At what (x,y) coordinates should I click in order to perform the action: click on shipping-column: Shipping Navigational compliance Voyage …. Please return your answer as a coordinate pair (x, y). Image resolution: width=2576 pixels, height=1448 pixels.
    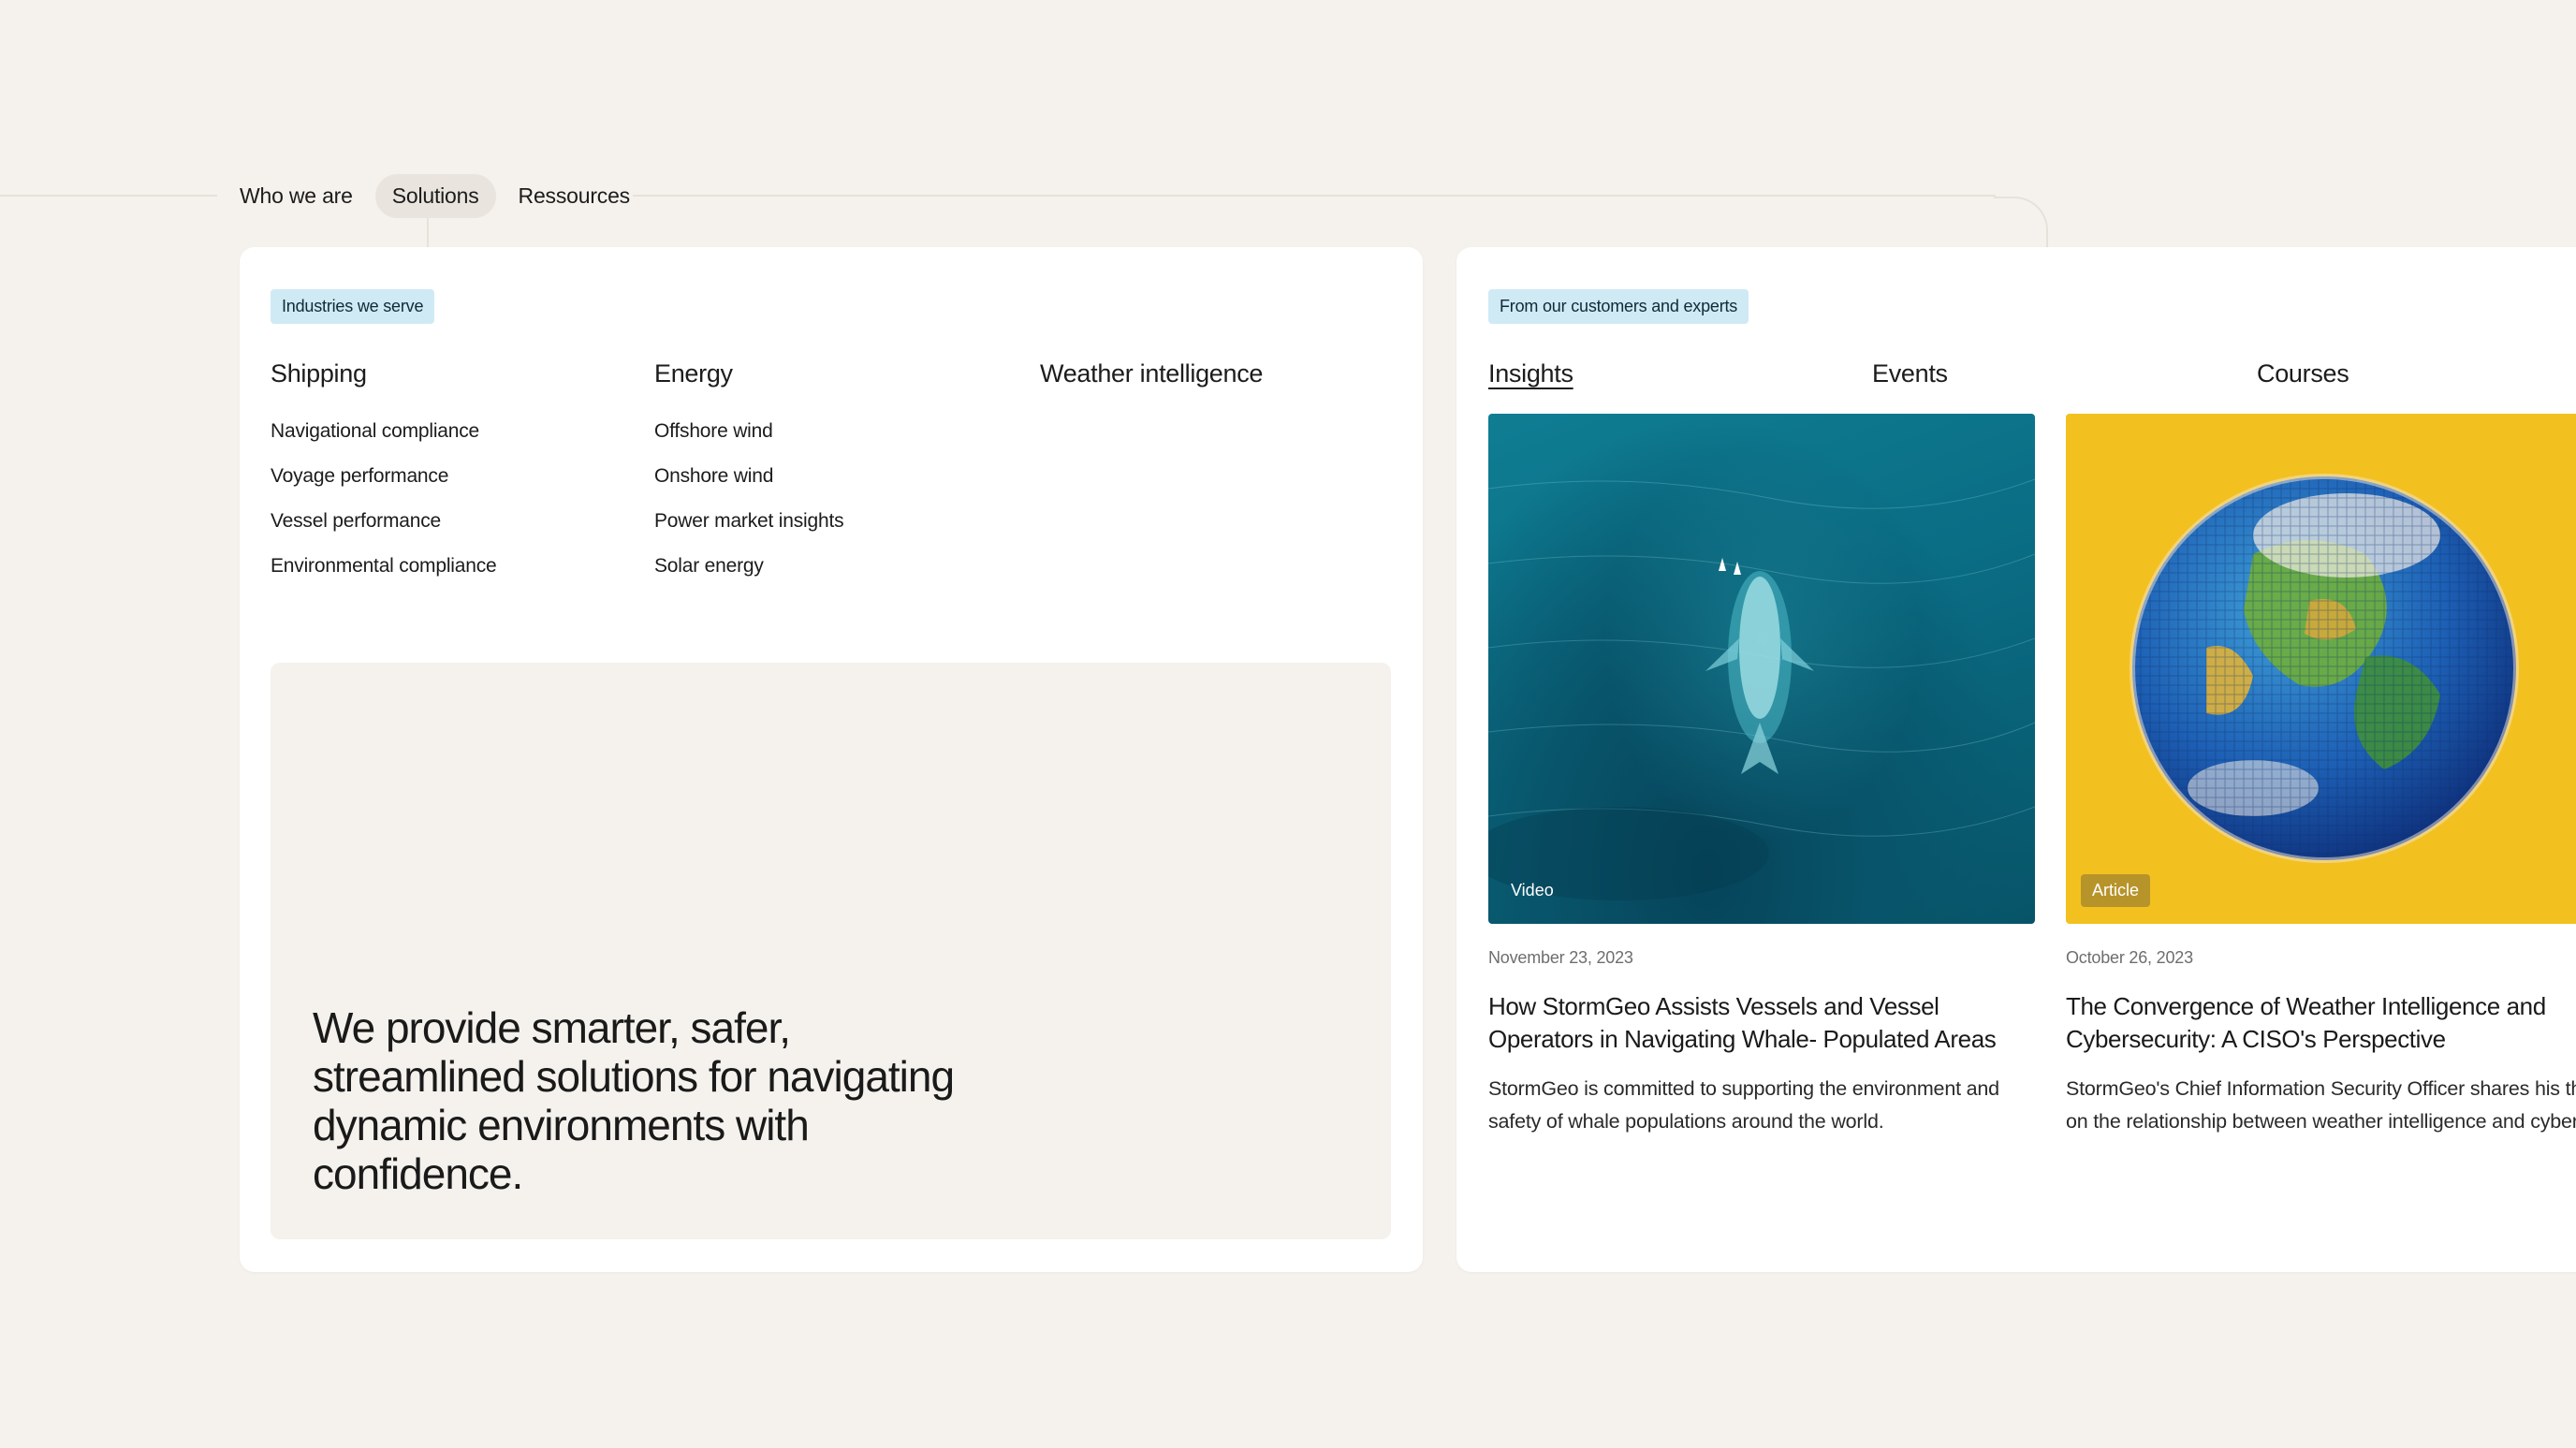
    Looking at the image, I should click on (384, 479).